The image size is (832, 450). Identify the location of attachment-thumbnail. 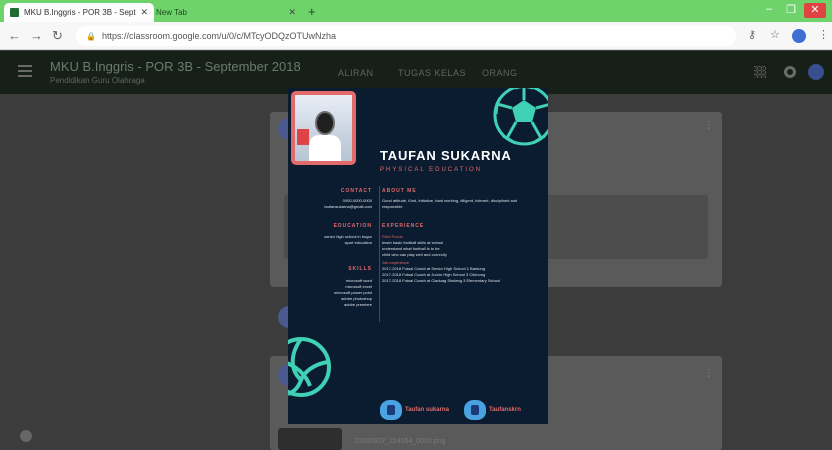
(310, 439).